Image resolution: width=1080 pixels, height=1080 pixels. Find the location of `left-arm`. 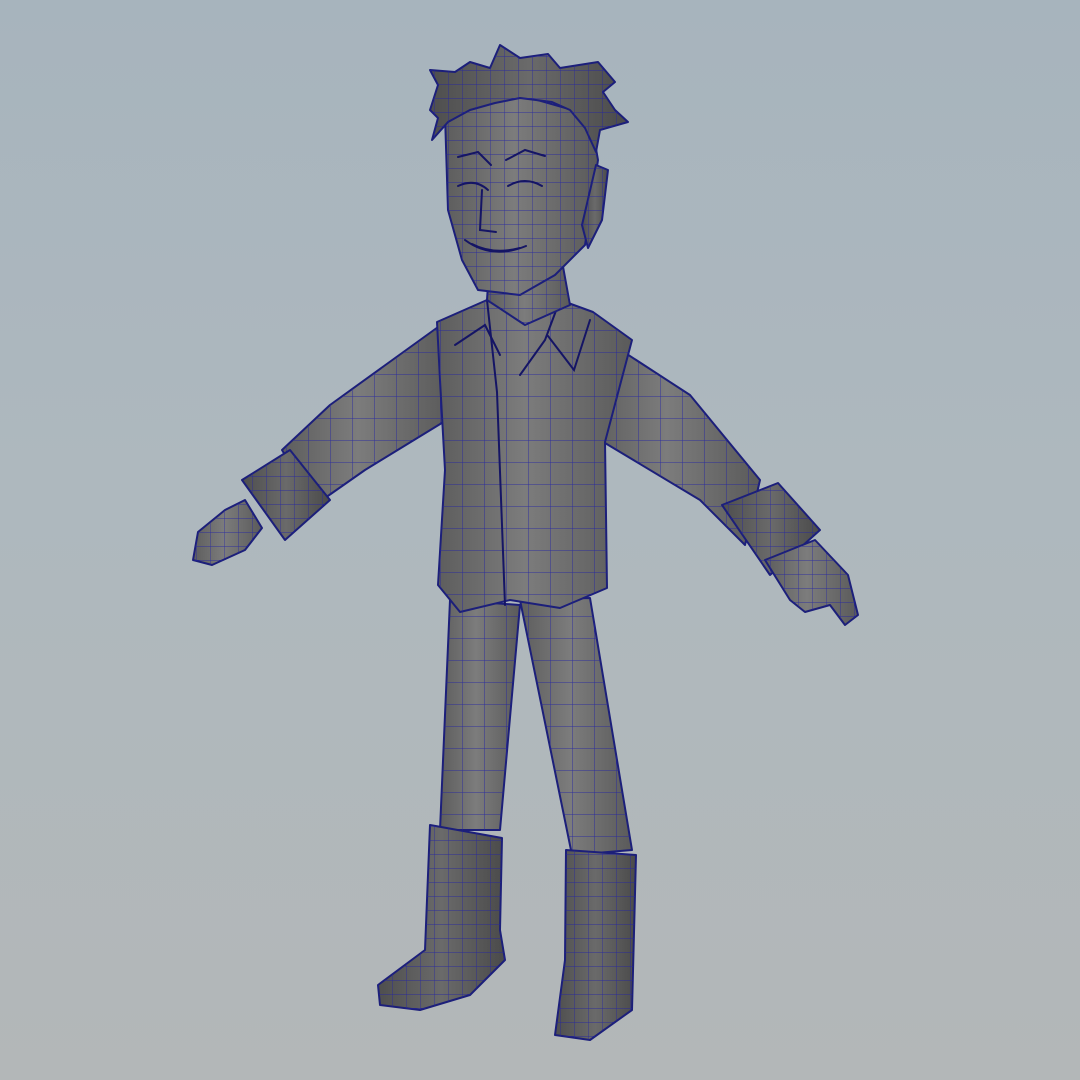

left-arm is located at coordinates (321, 443).